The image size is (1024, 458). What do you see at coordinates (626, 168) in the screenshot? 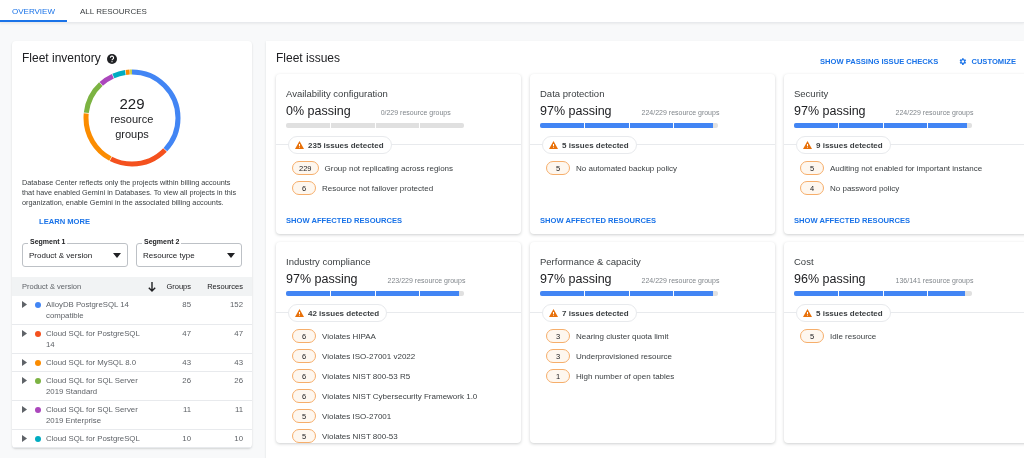
I see `issue-text: No automated backup policy` at bounding box center [626, 168].